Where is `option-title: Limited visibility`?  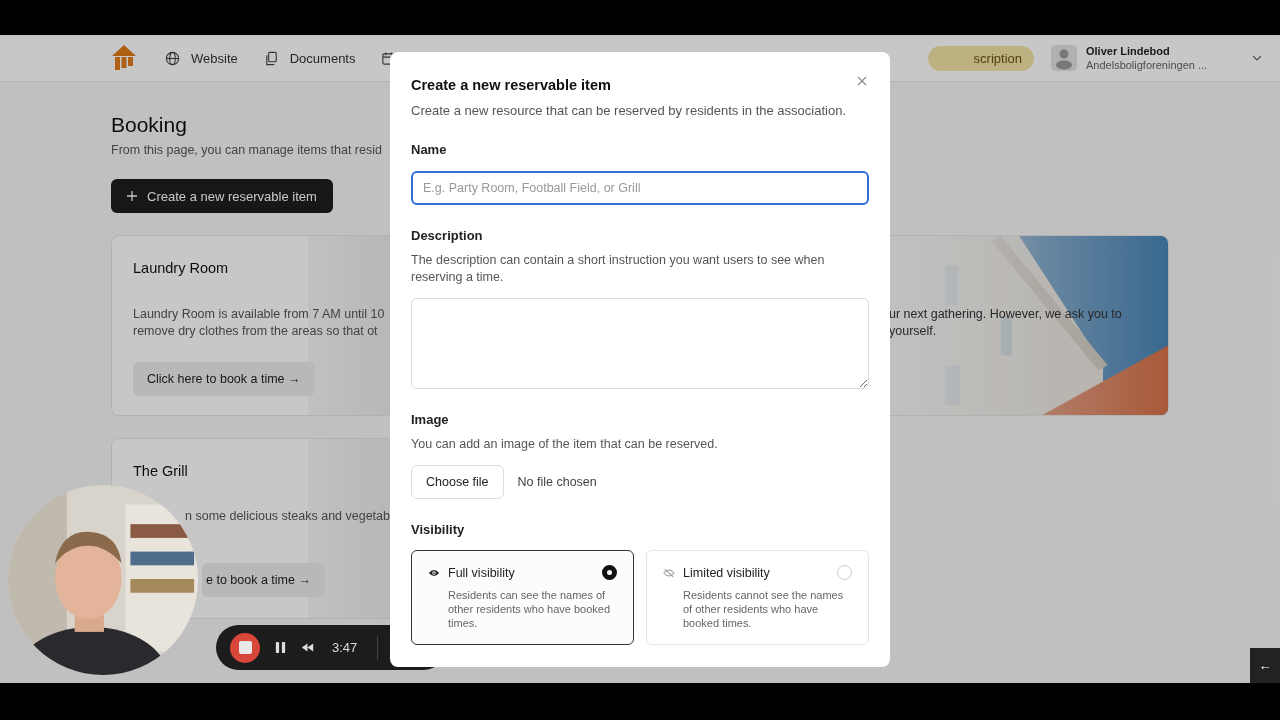 option-title: Limited visibility is located at coordinates (727, 572).